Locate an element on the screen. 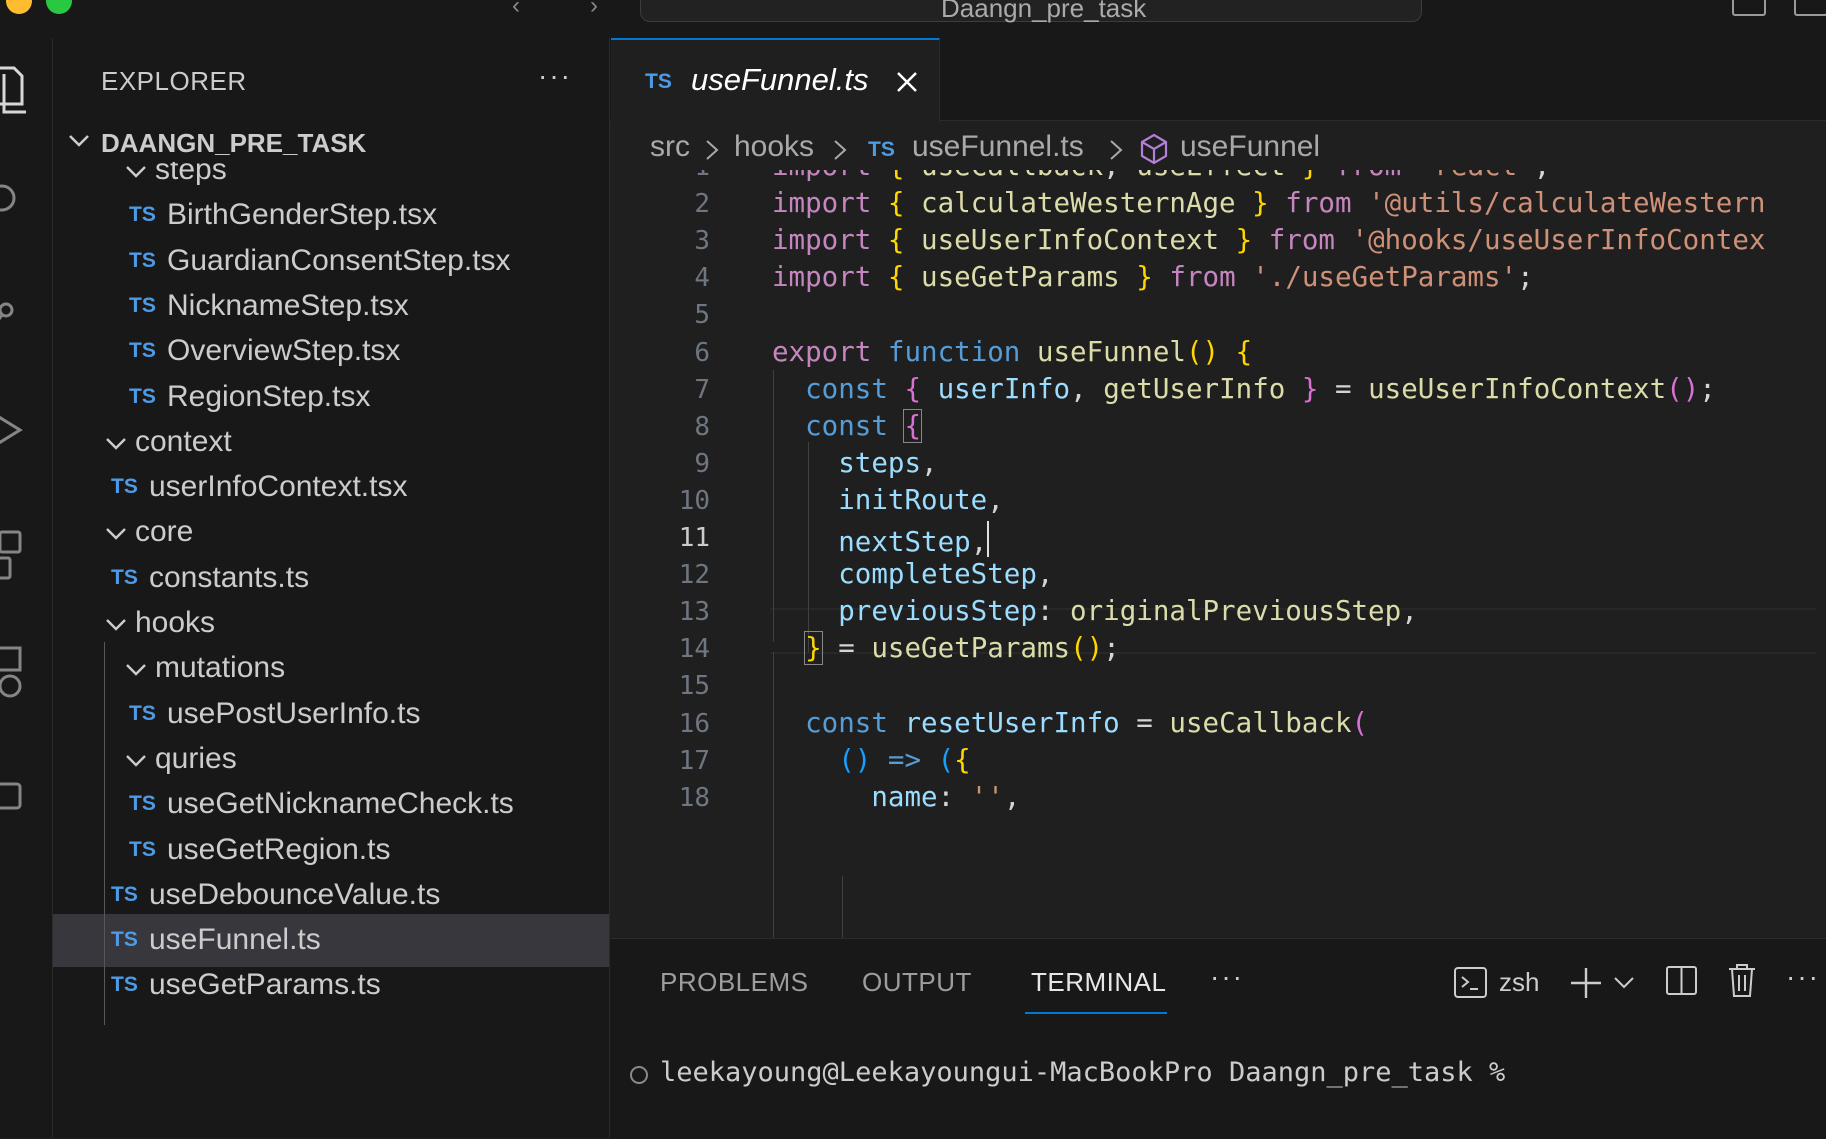 This screenshot has height=1139, width=1826. line-number: 13 is located at coordinates (694, 612).